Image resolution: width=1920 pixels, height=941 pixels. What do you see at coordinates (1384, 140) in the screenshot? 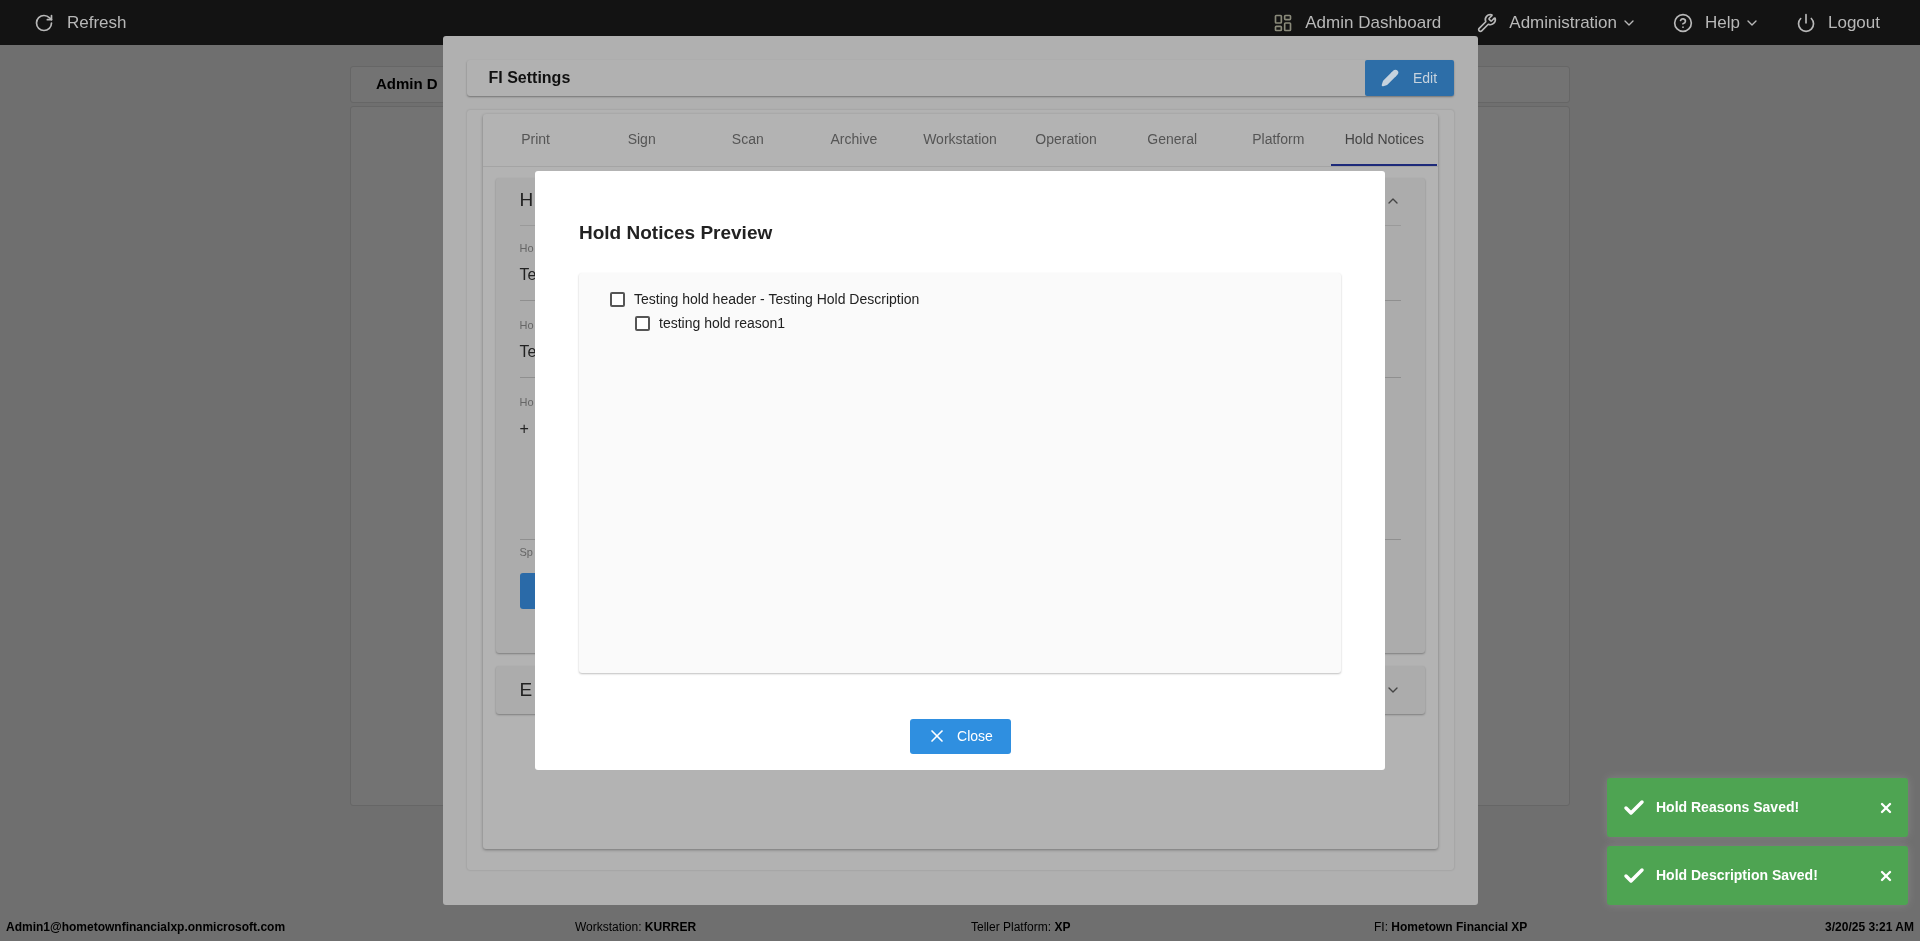
I see `tab: Hold Notices` at bounding box center [1384, 140].